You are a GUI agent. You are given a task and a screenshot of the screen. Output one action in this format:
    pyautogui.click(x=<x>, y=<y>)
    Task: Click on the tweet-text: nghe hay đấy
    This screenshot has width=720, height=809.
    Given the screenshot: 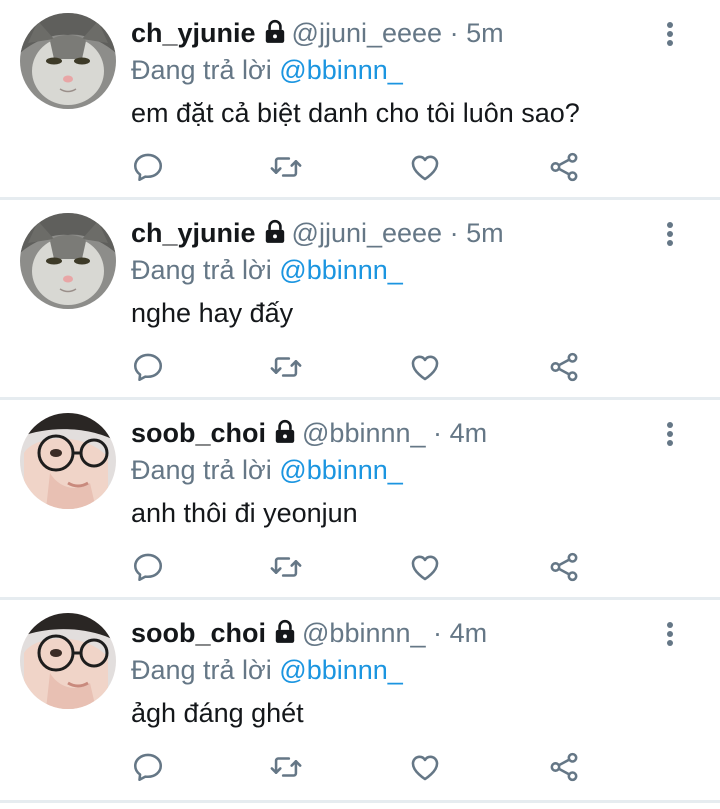 What is the action you would take?
    pyautogui.click(x=212, y=313)
    